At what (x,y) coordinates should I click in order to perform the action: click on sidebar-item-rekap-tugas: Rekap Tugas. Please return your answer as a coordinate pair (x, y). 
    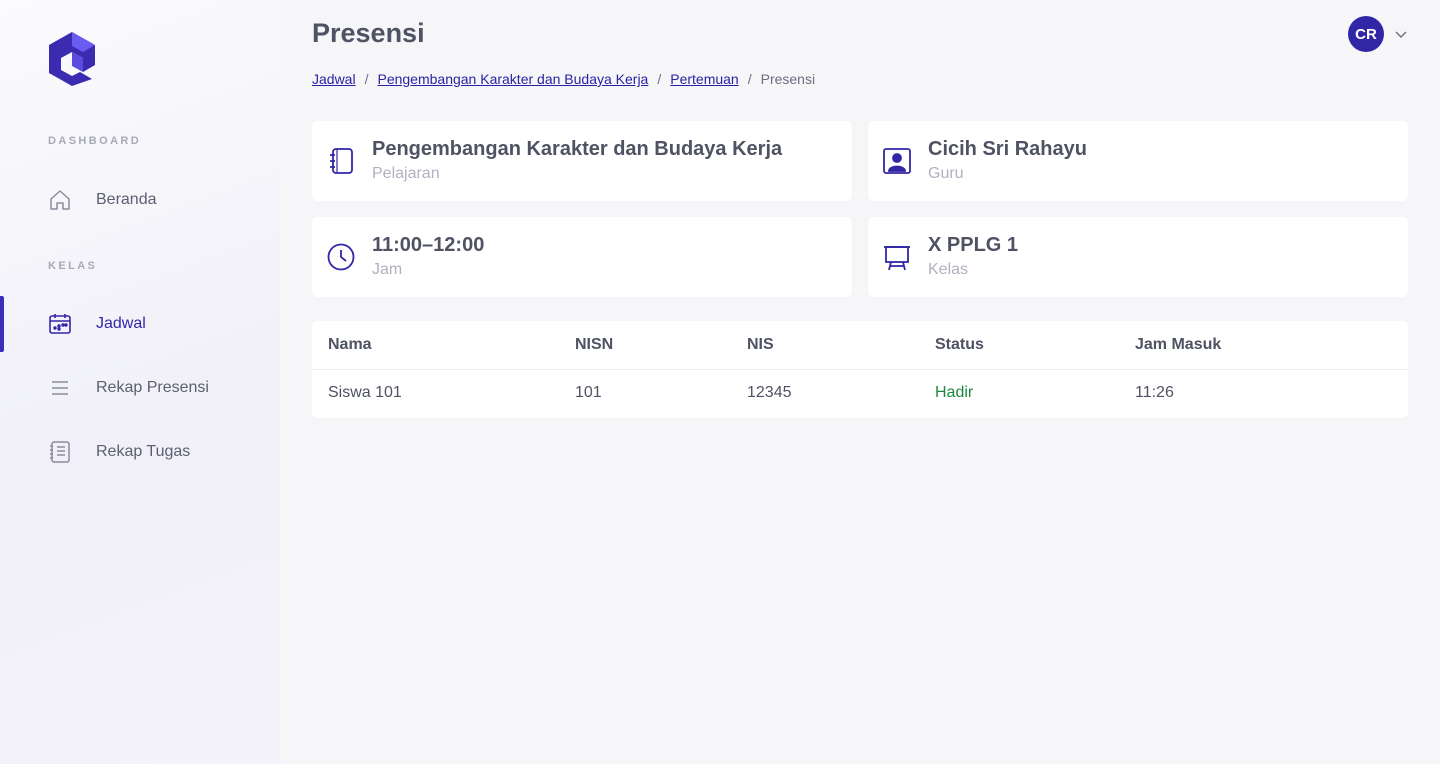
    Looking at the image, I should click on (140, 452).